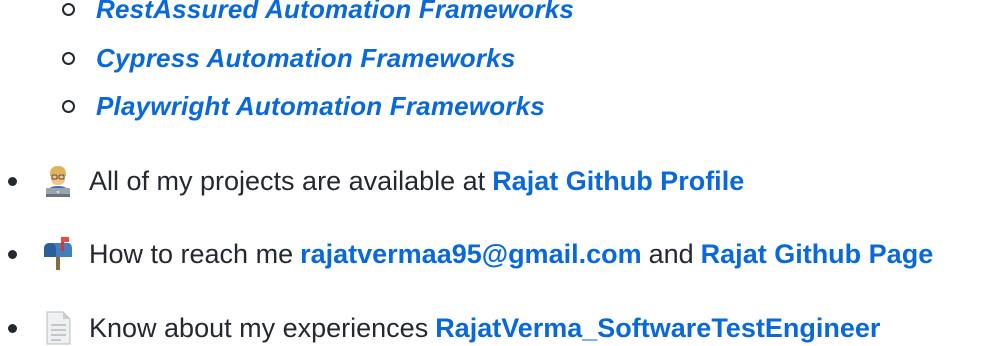  What do you see at coordinates (320, 106) in the screenshot?
I see `playwright-frameworks-link: Playwright Automation Frameworks` at bounding box center [320, 106].